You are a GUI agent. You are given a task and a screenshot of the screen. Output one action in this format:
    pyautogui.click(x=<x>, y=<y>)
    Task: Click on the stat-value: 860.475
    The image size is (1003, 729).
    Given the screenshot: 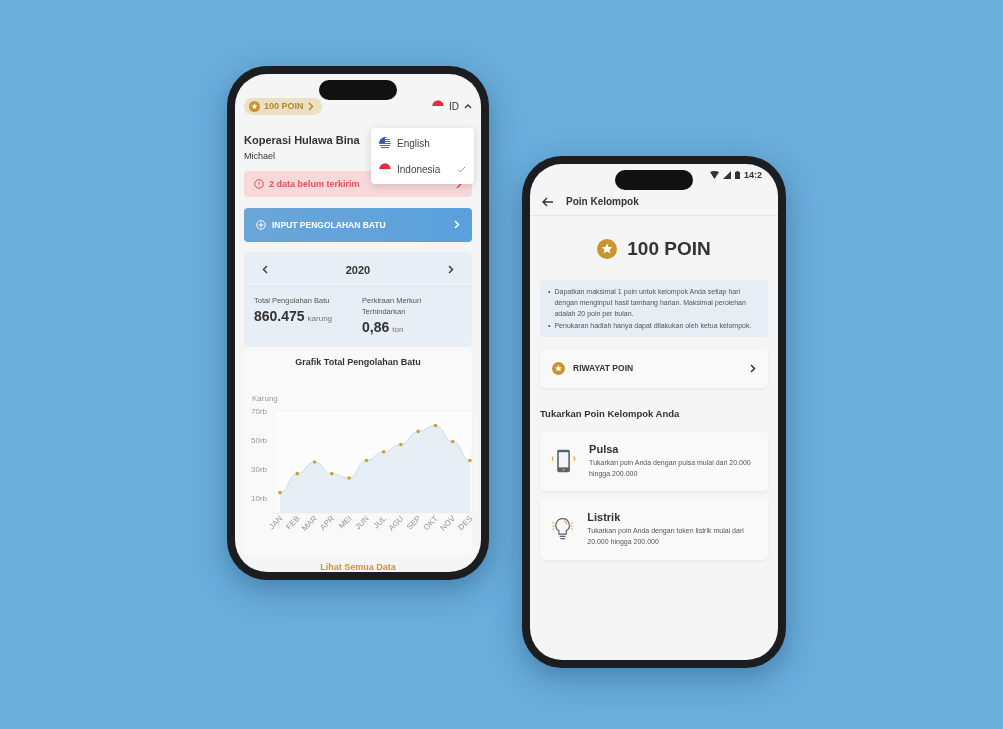 What is the action you would take?
    pyautogui.click(x=279, y=315)
    